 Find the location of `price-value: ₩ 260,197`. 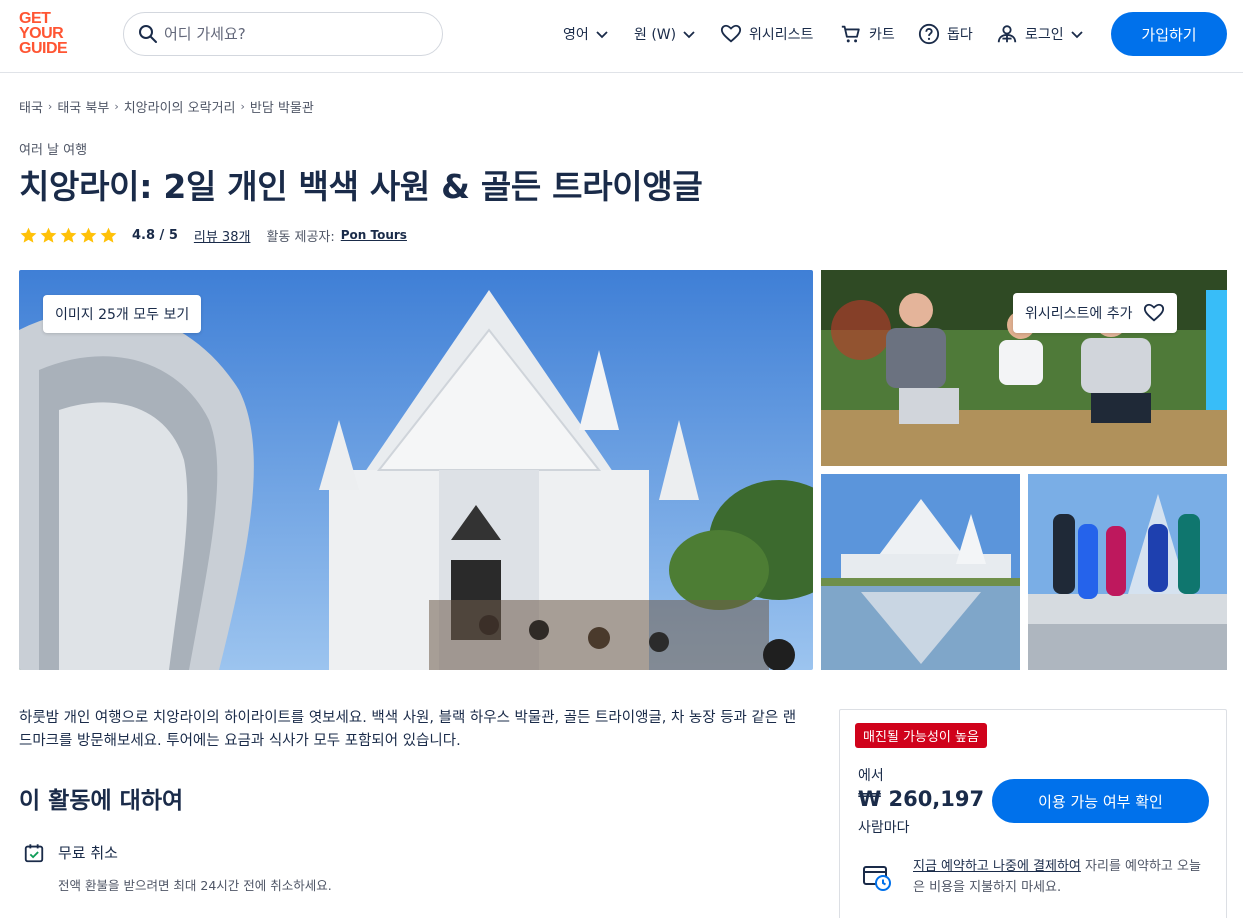

price-value: ₩ 260,197 is located at coordinates (921, 799).